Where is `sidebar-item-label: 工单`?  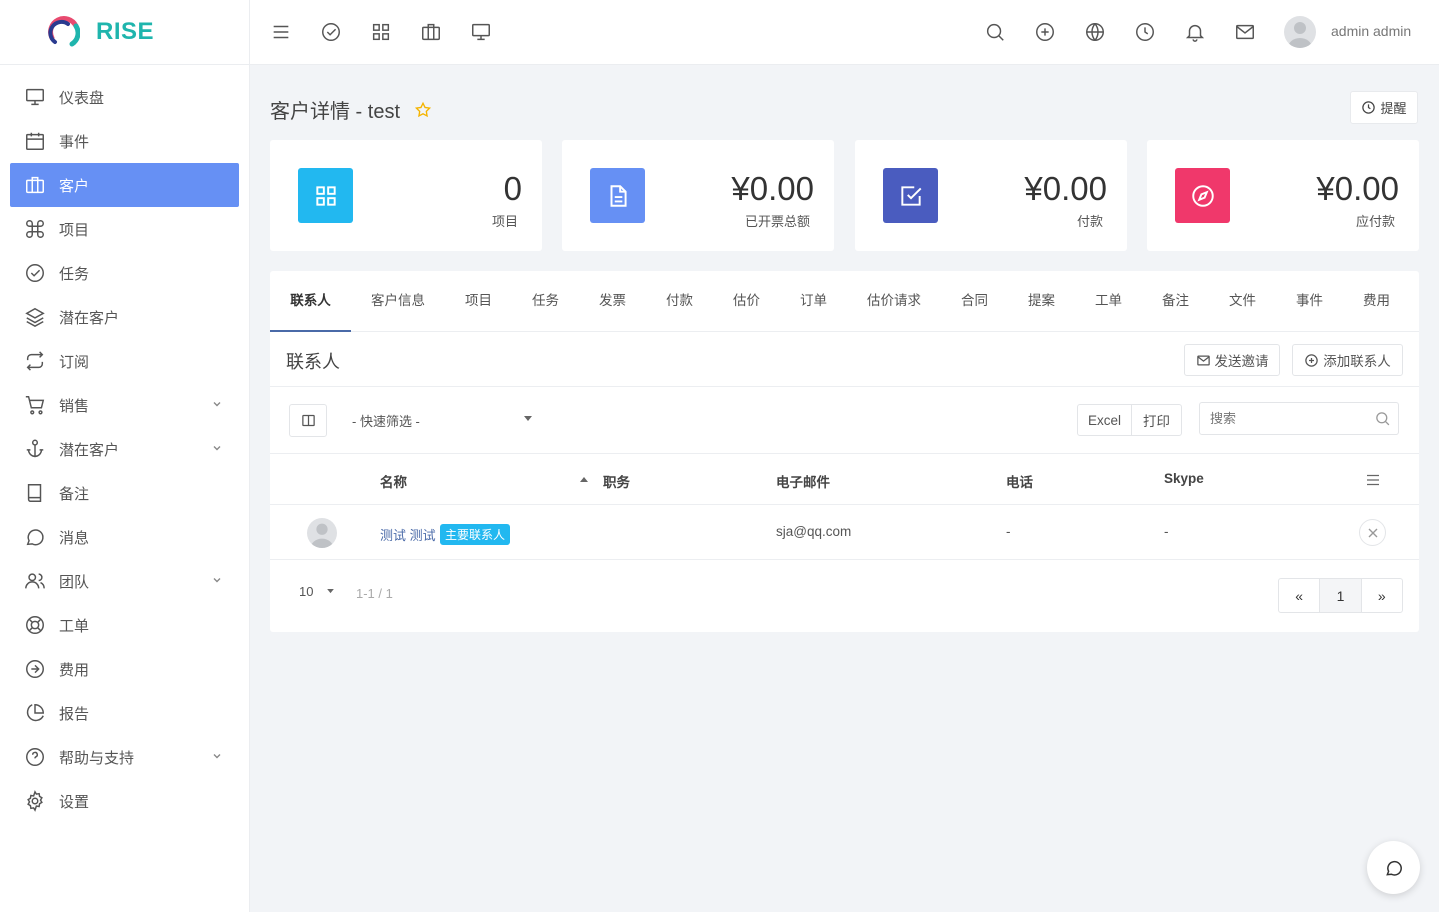
sidebar-item-label: 工单 is located at coordinates (74, 626).